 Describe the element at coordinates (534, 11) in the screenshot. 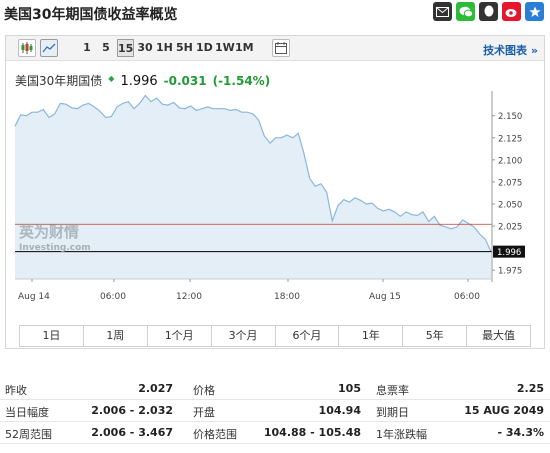

I see `star-icon` at that location.